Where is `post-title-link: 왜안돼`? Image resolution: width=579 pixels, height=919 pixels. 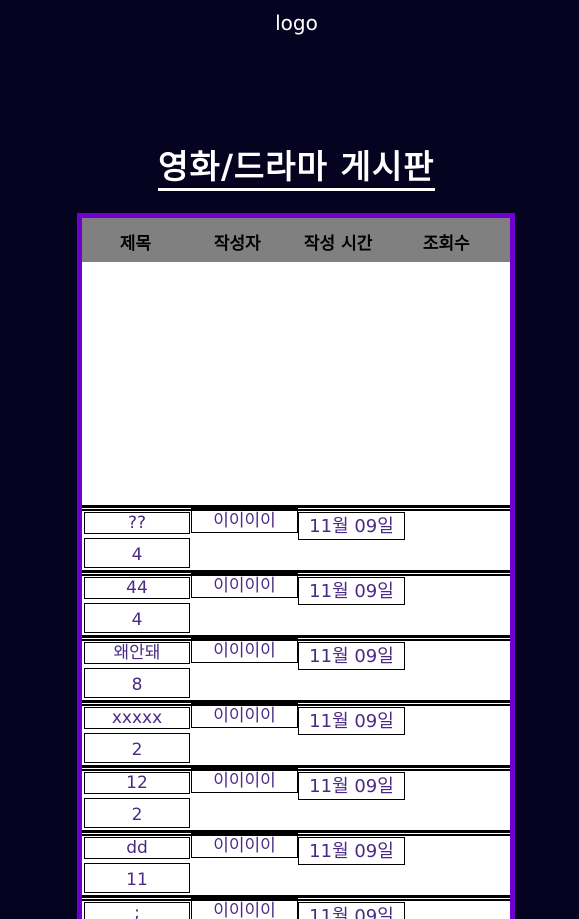 post-title-link: 왜안돼 is located at coordinates (137, 653).